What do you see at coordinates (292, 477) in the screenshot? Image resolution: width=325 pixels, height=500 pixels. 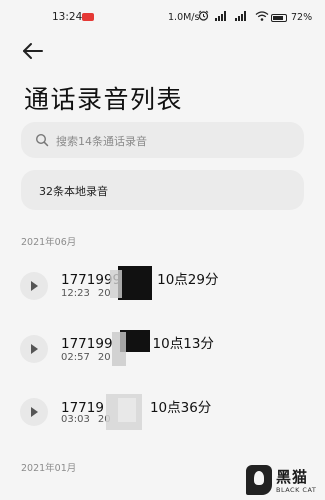 I see `watermark-text: 黑猫` at bounding box center [292, 477].